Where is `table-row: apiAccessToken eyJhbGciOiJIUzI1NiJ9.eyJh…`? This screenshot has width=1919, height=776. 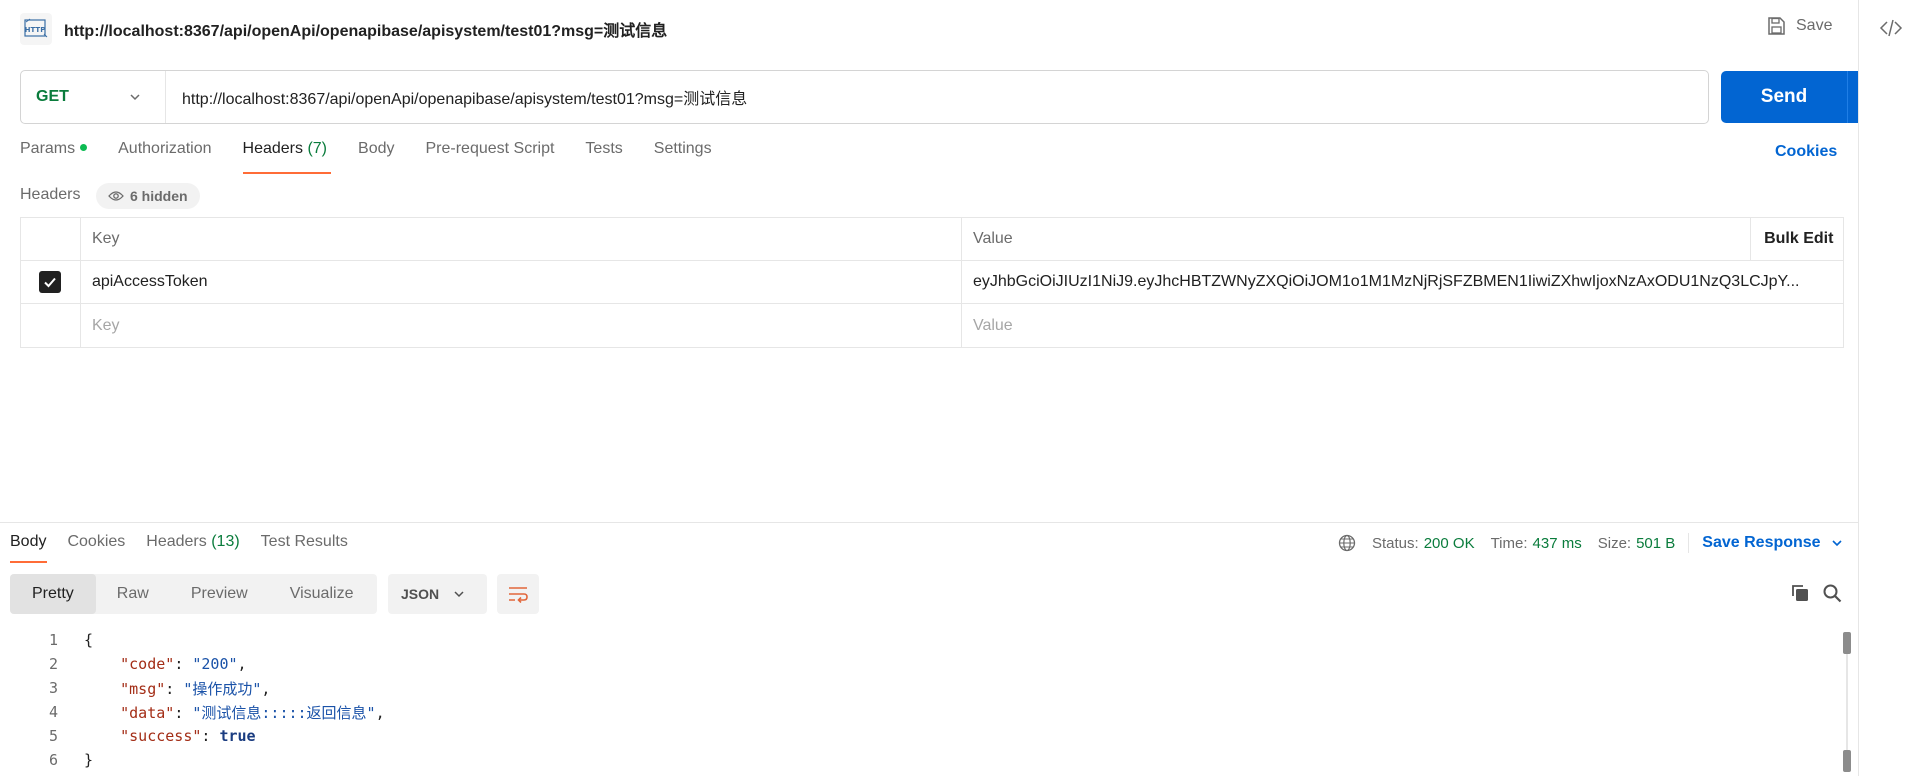
table-row: apiAccessToken eyJhbGciOiJIUzI1NiJ9.eyJh… is located at coordinates (932, 282).